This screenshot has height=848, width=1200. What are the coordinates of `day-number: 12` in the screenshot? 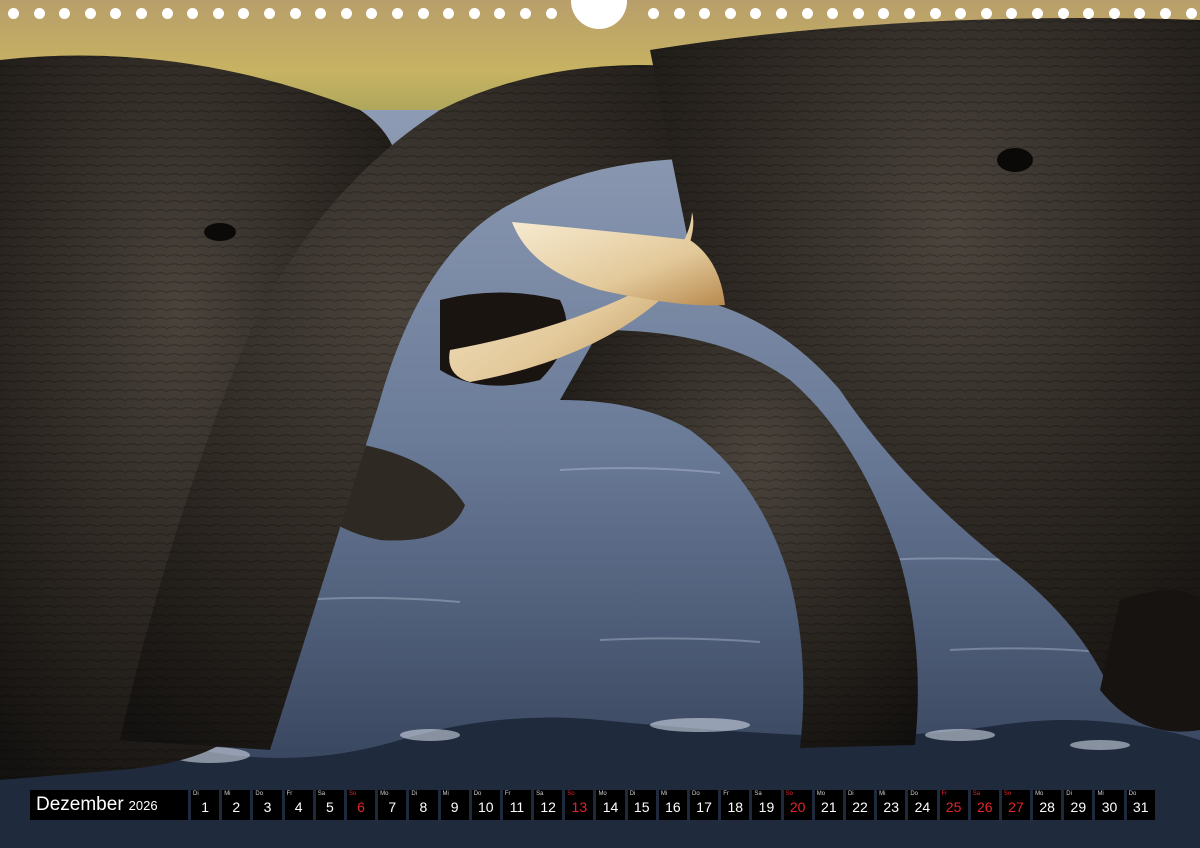 It's located at (548, 807).